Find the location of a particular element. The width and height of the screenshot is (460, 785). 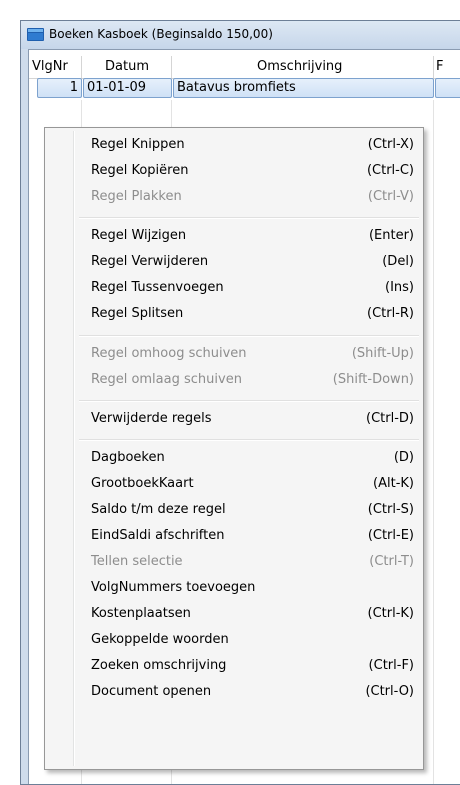

menu-item-gekoppelde-woorden: Gekoppelde woorden is located at coordinates (234, 640).